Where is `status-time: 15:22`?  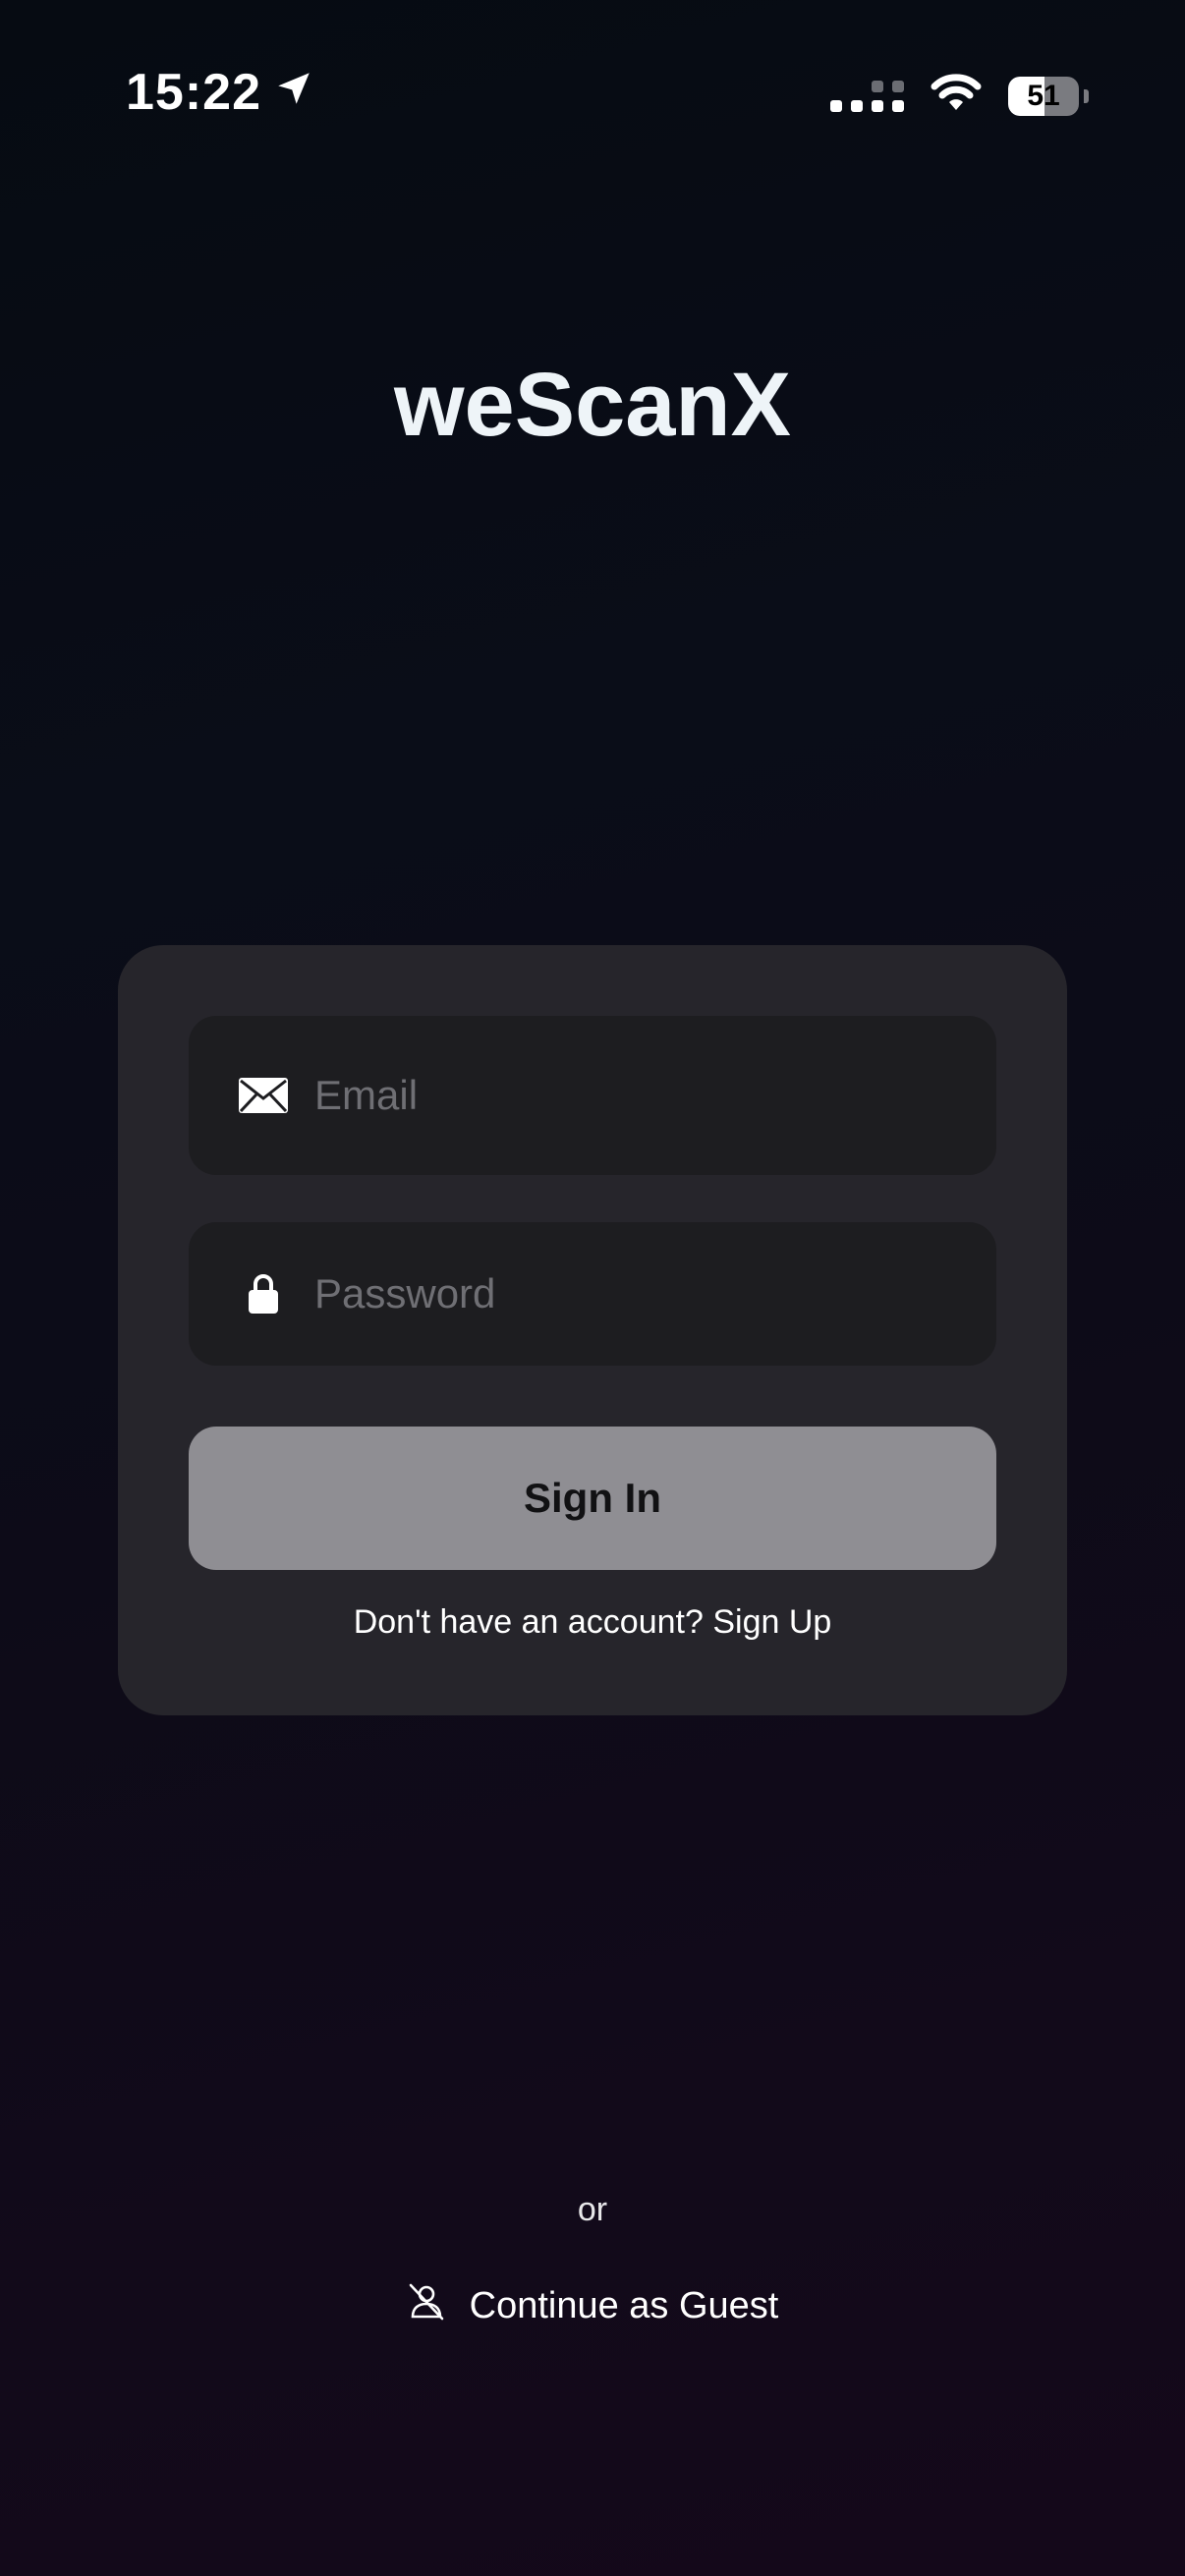 status-time: 15:22 is located at coordinates (194, 92).